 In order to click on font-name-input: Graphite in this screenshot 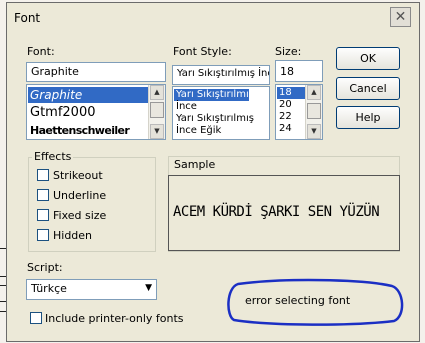, I will do `click(96, 72)`.